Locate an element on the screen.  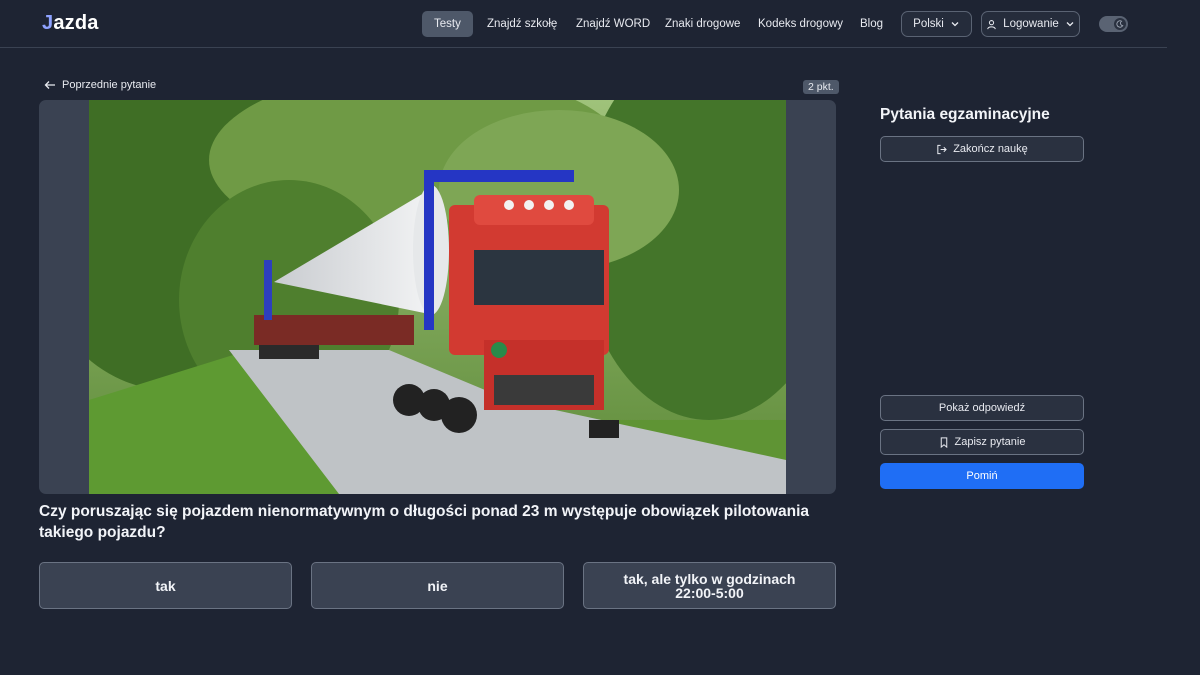
show-answer-label: Pokaż odpowiedź is located at coordinates (982, 408).